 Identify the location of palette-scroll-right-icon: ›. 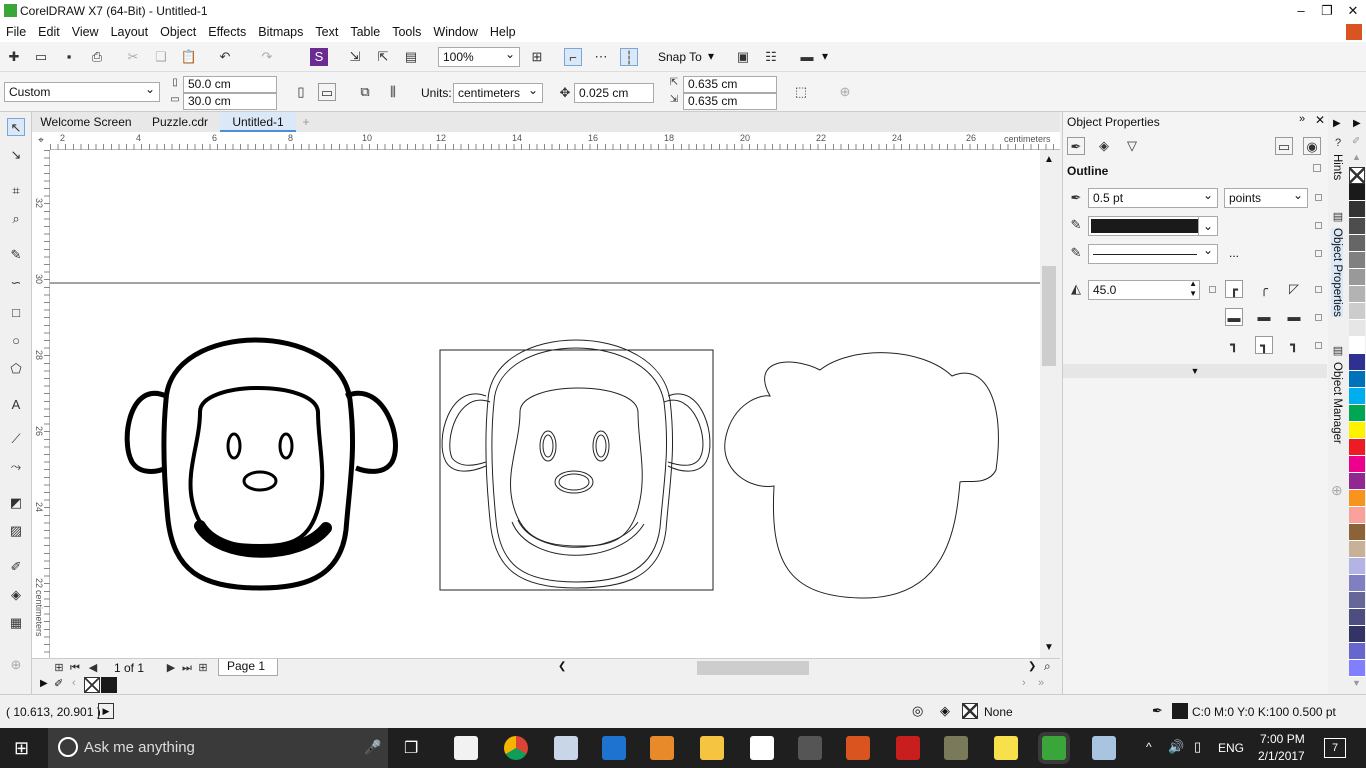
(1024, 683).